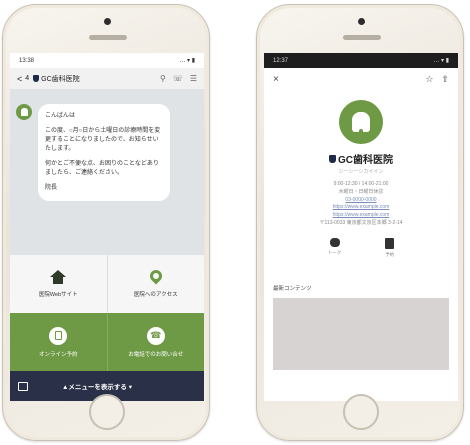 This screenshot has width=470, height=445. Describe the element at coordinates (361, 60) in the screenshot. I see `status-bar: 12:37 … ▾ ▮` at that location.